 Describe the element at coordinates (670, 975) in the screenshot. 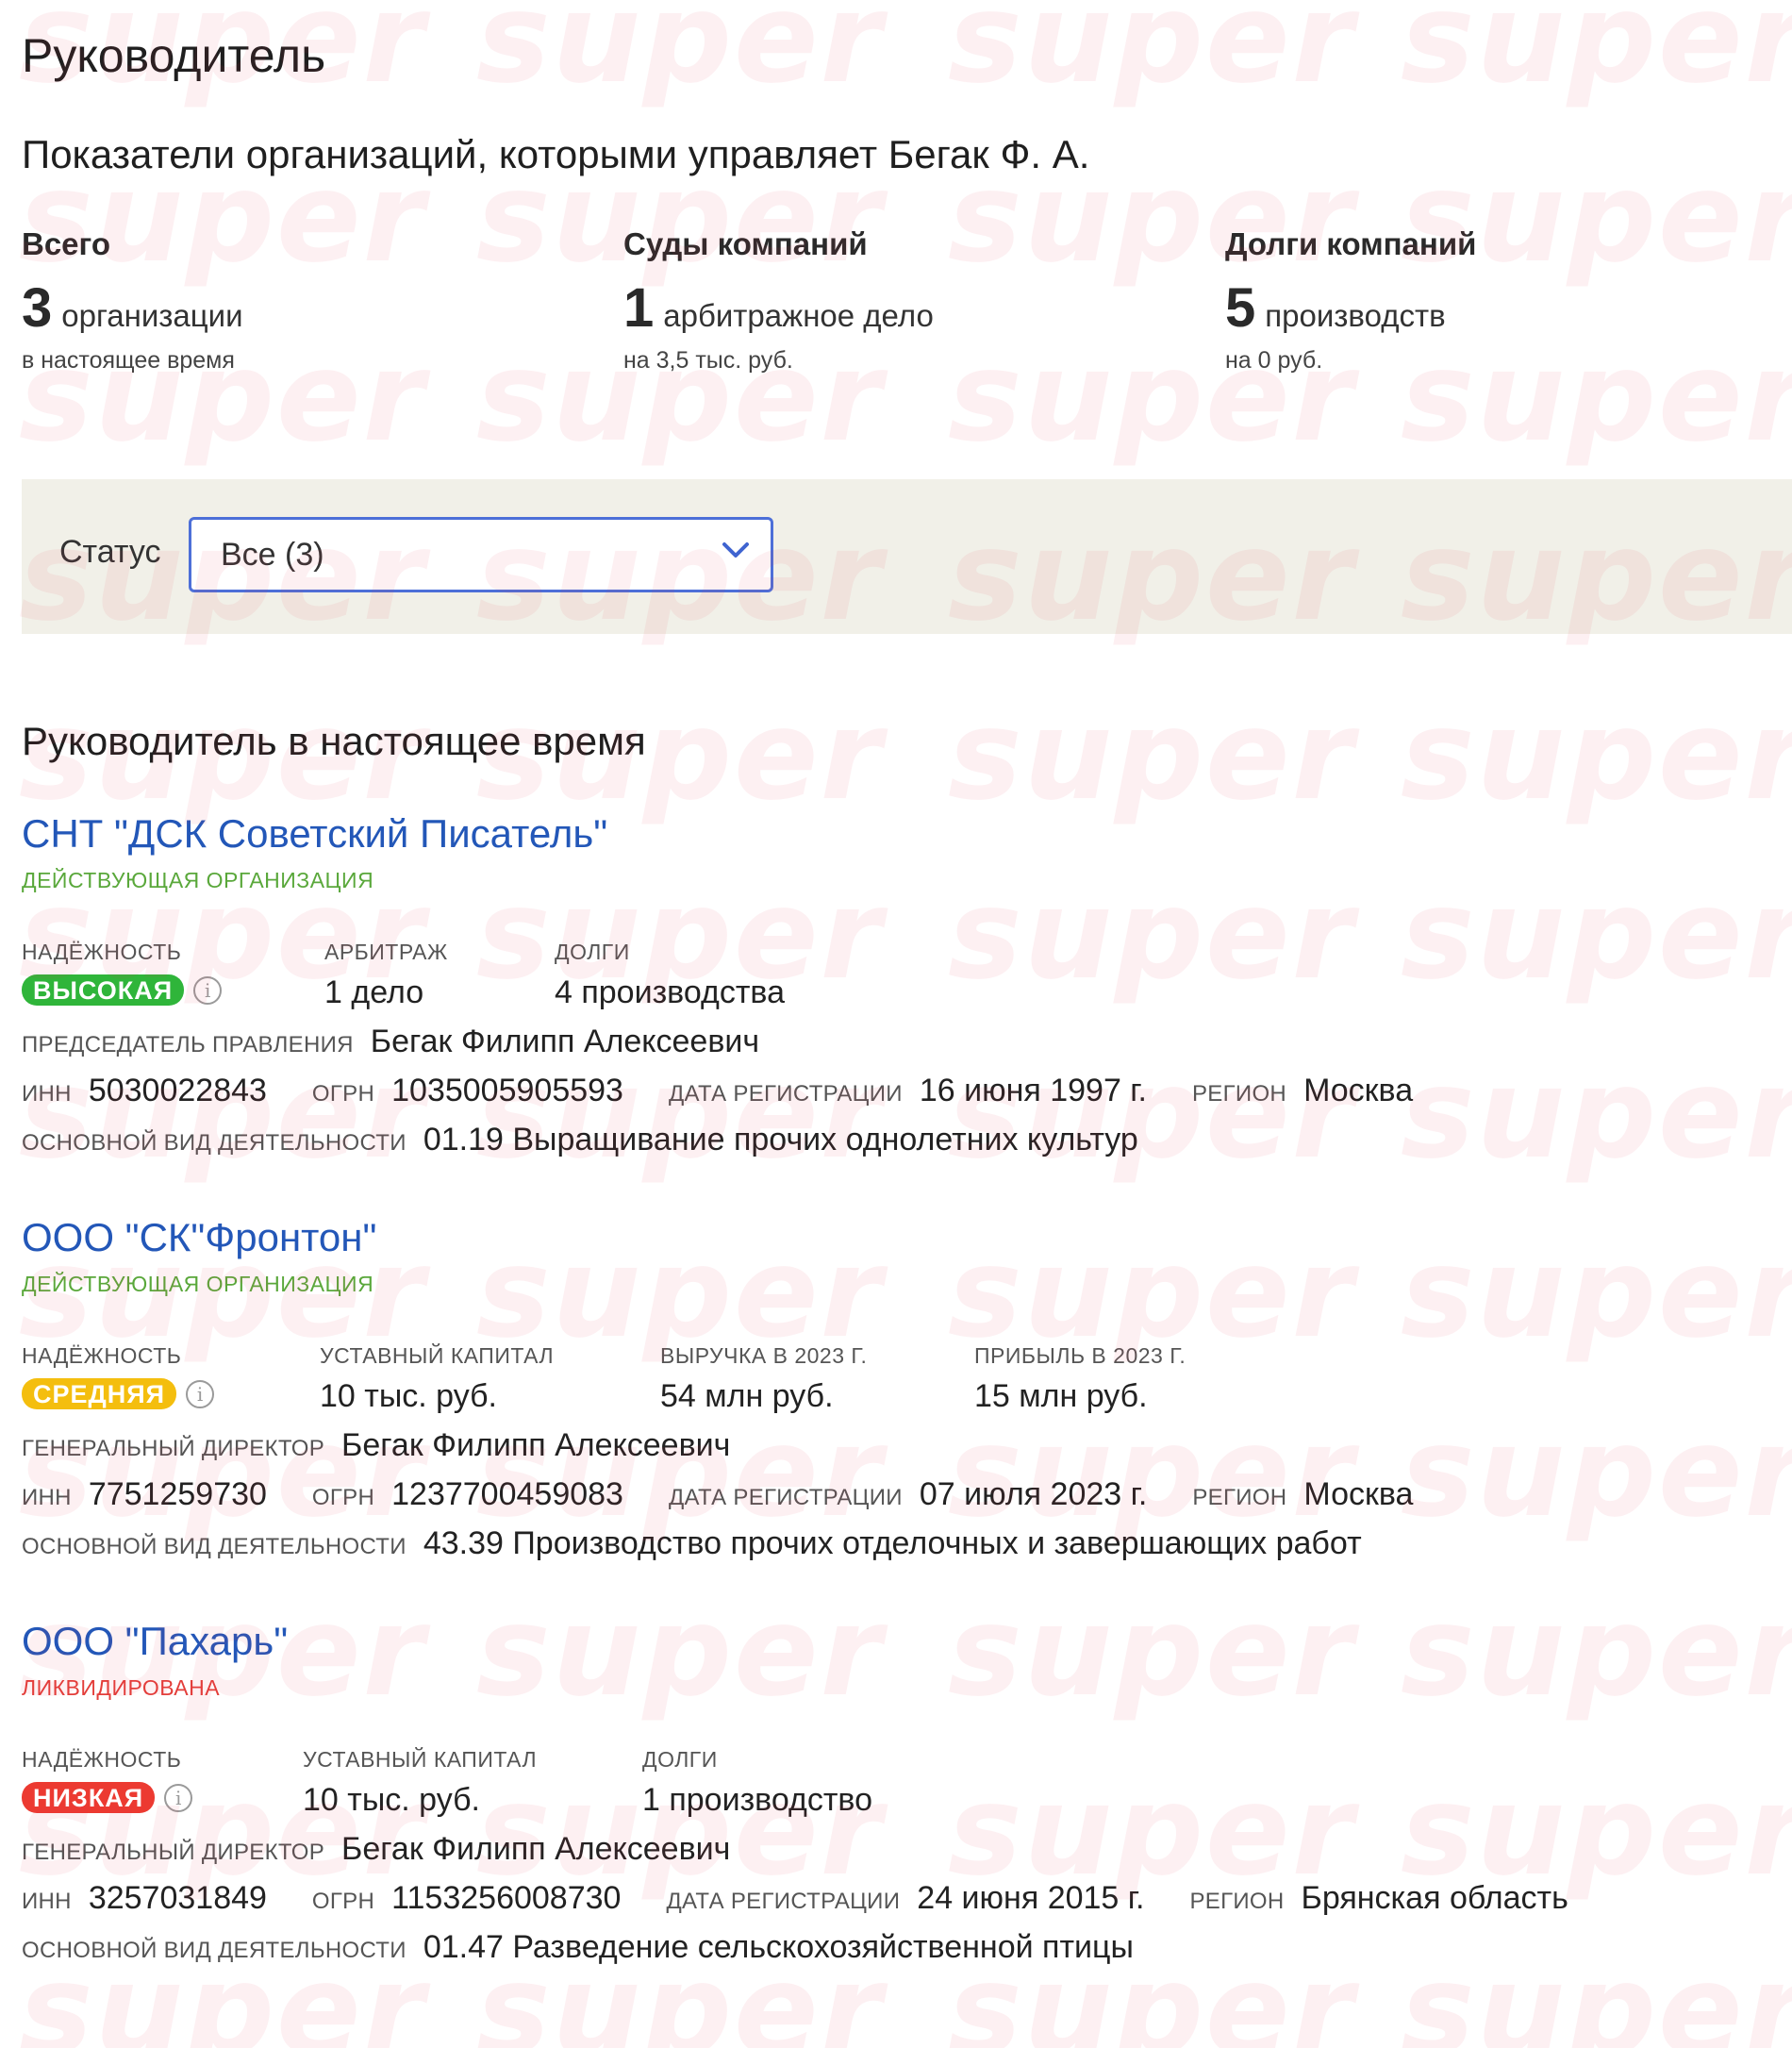

I see `metric-debts: ДОЛГИ 4 производства` at that location.